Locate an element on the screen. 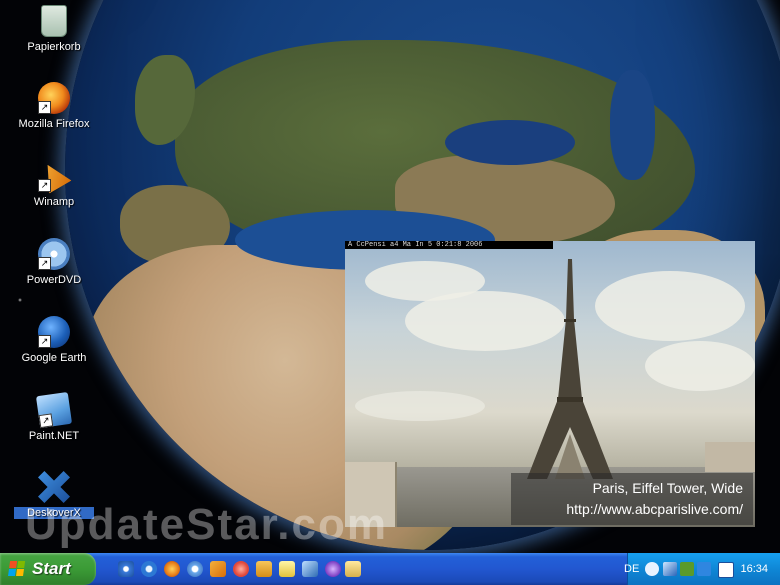 This screenshot has width=780, height=585. desktop-icon-google-earth: ↗ Google Earth is located at coordinates (54, 340).